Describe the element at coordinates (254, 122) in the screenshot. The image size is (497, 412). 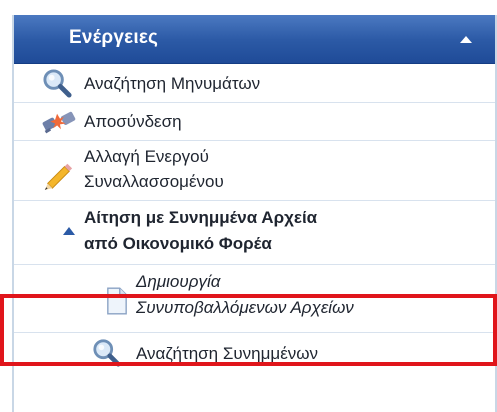
I see `action-disconnect: Αποσύνδεση` at that location.